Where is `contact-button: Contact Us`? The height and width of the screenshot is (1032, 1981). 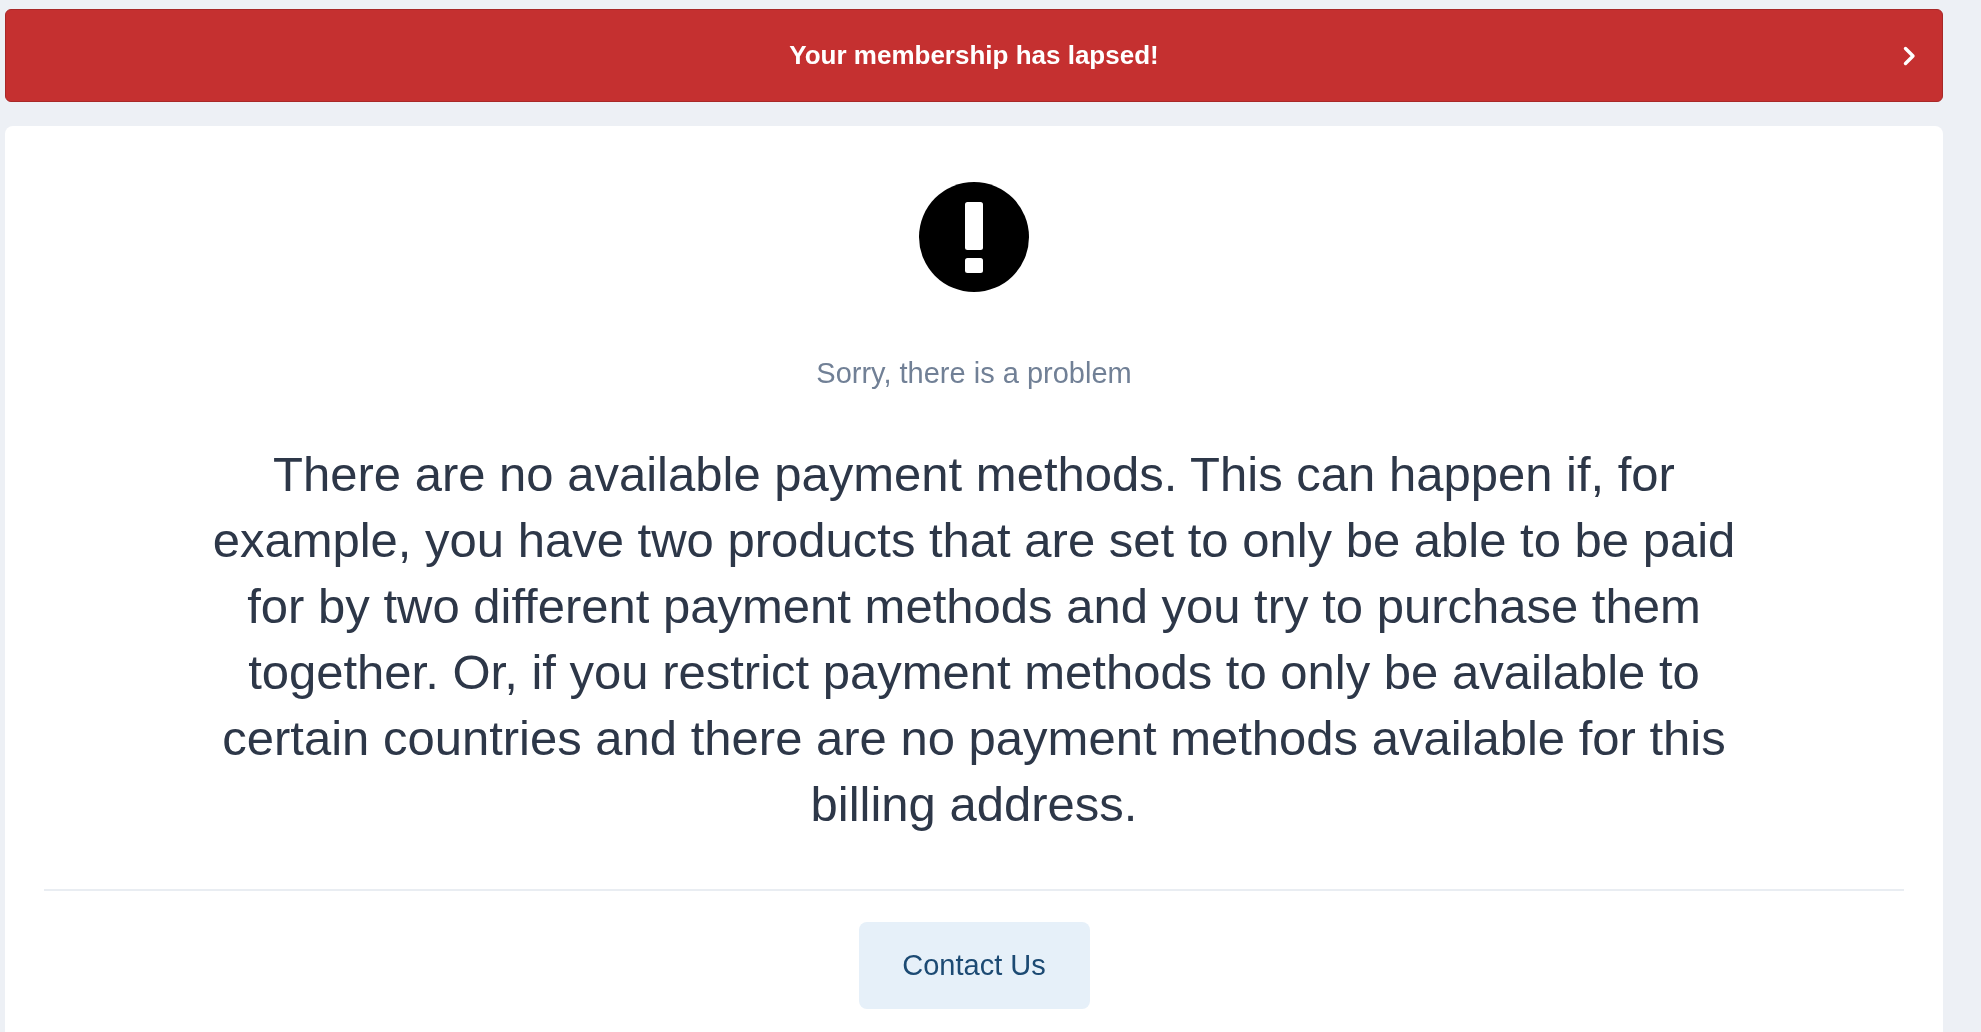
contact-button: Contact Us is located at coordinates (974, 965).